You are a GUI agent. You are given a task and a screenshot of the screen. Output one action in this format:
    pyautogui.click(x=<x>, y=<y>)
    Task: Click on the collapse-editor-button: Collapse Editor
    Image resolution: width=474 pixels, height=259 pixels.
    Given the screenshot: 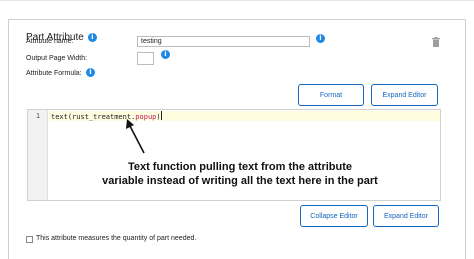 What is the action you would take?
    pyautogui.click(x=334, y=216)
    